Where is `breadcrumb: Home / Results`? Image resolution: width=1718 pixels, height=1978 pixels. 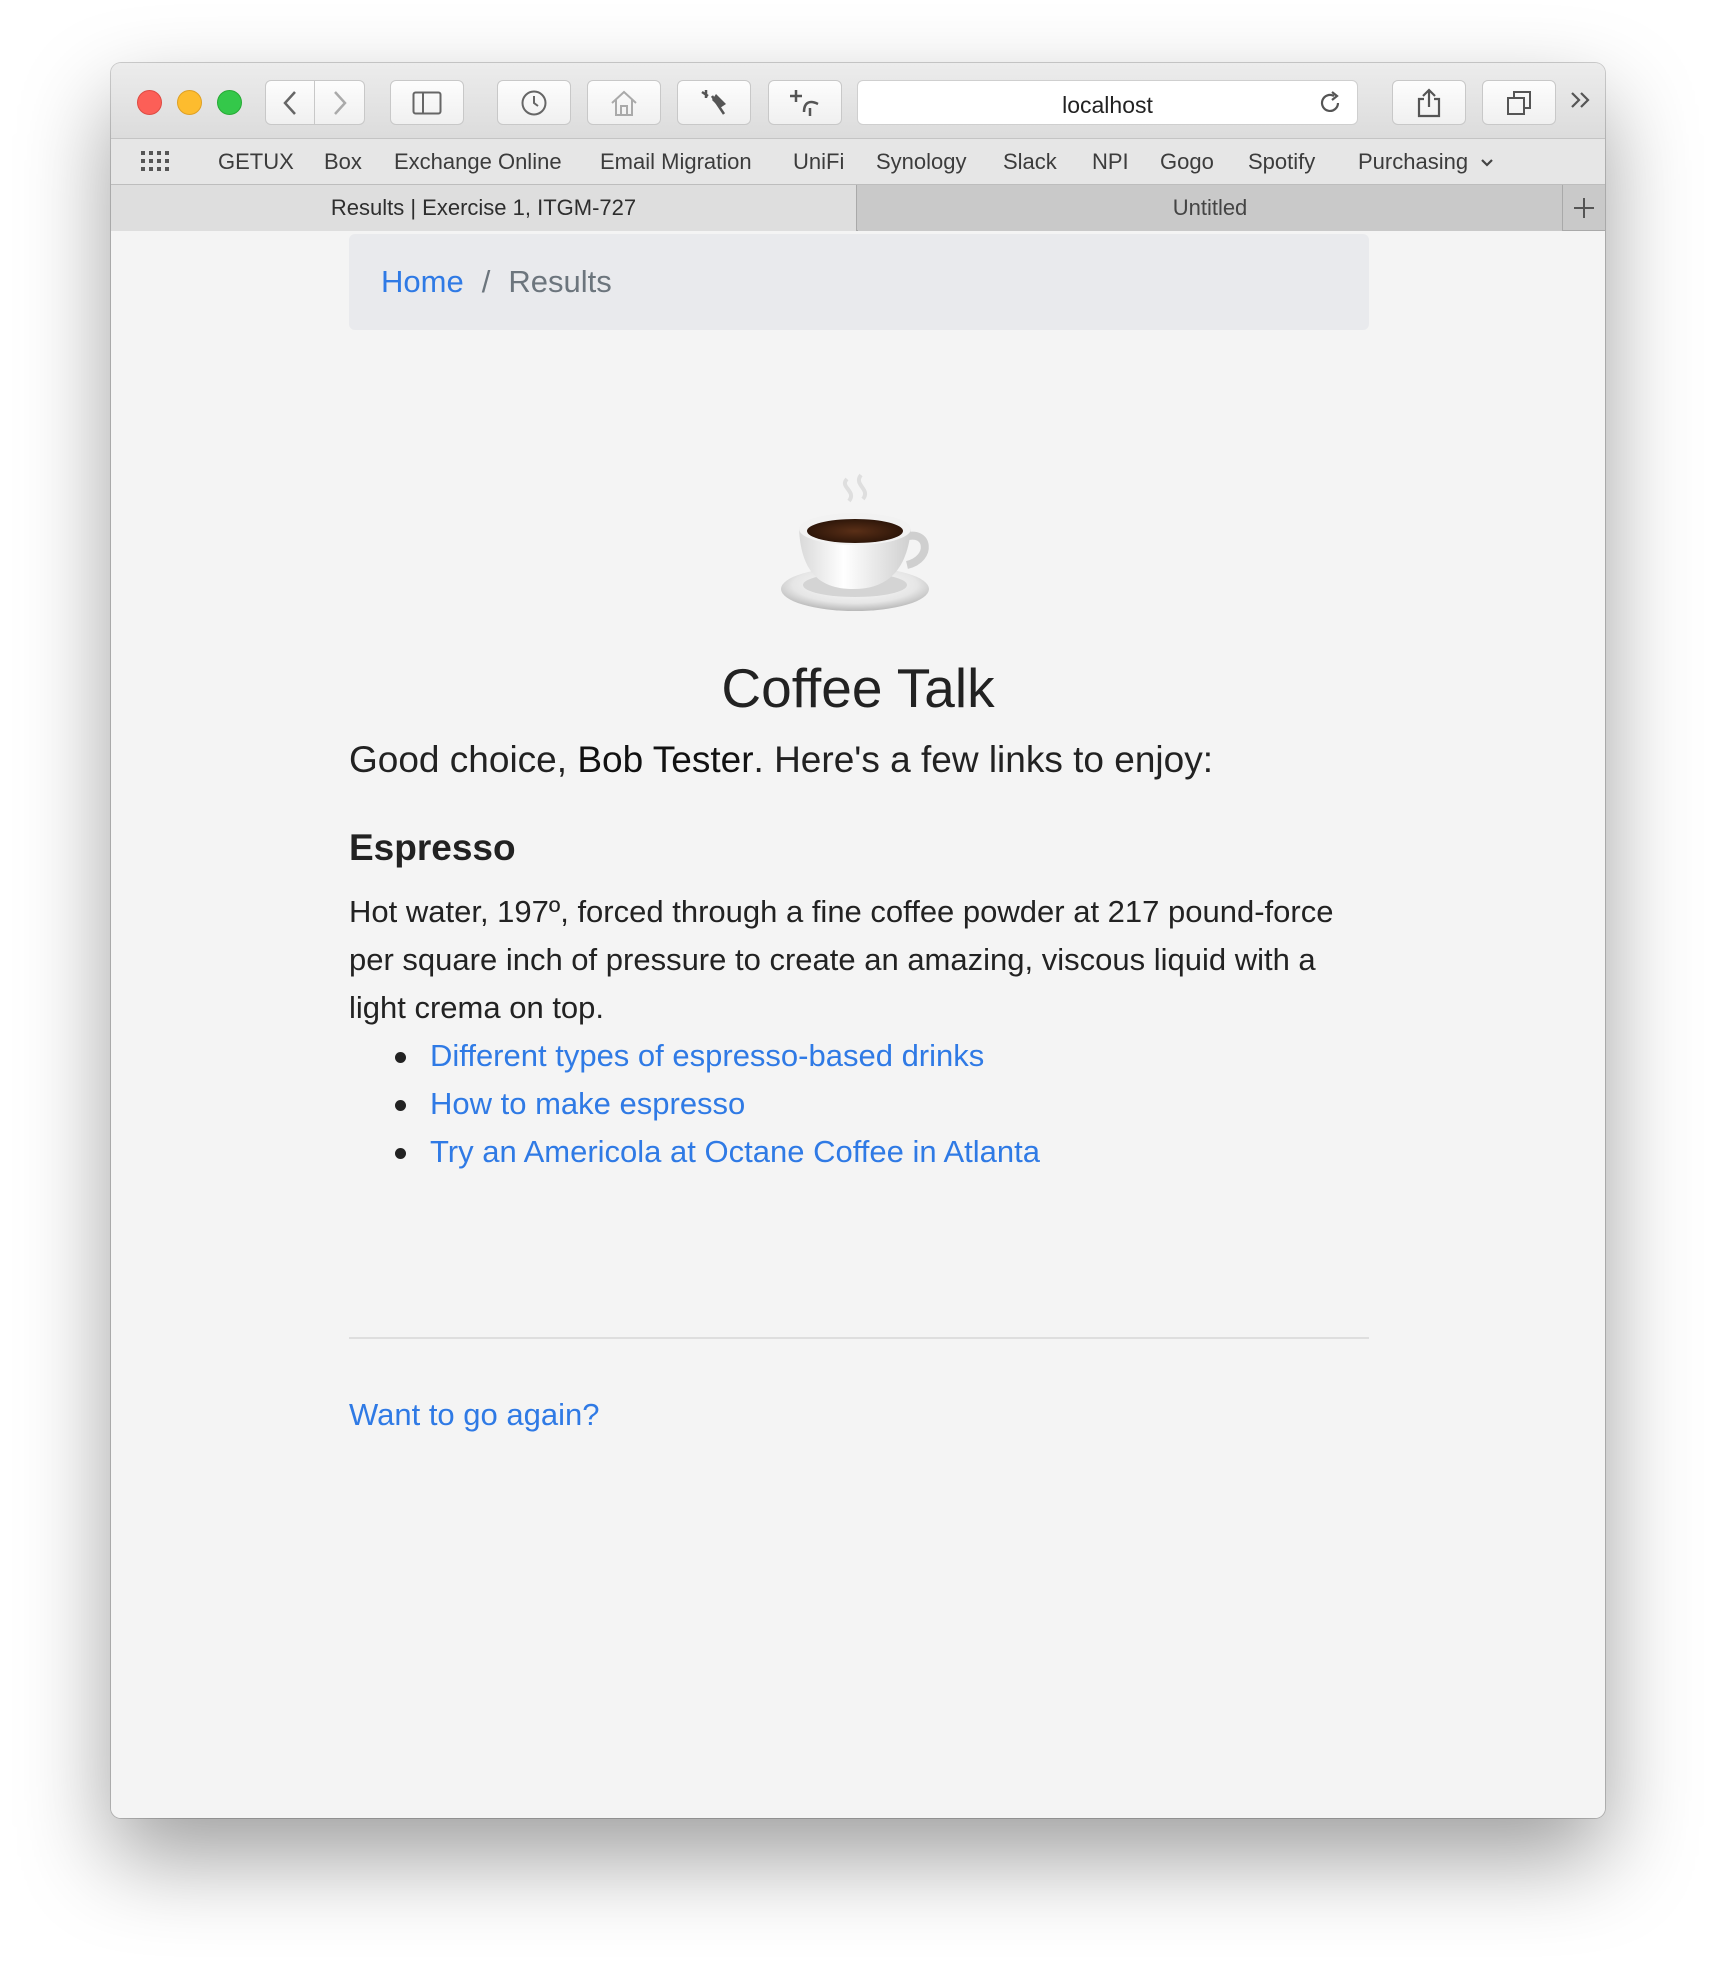 breadcrumb: Home / Results is located at coordinates (859, 282).